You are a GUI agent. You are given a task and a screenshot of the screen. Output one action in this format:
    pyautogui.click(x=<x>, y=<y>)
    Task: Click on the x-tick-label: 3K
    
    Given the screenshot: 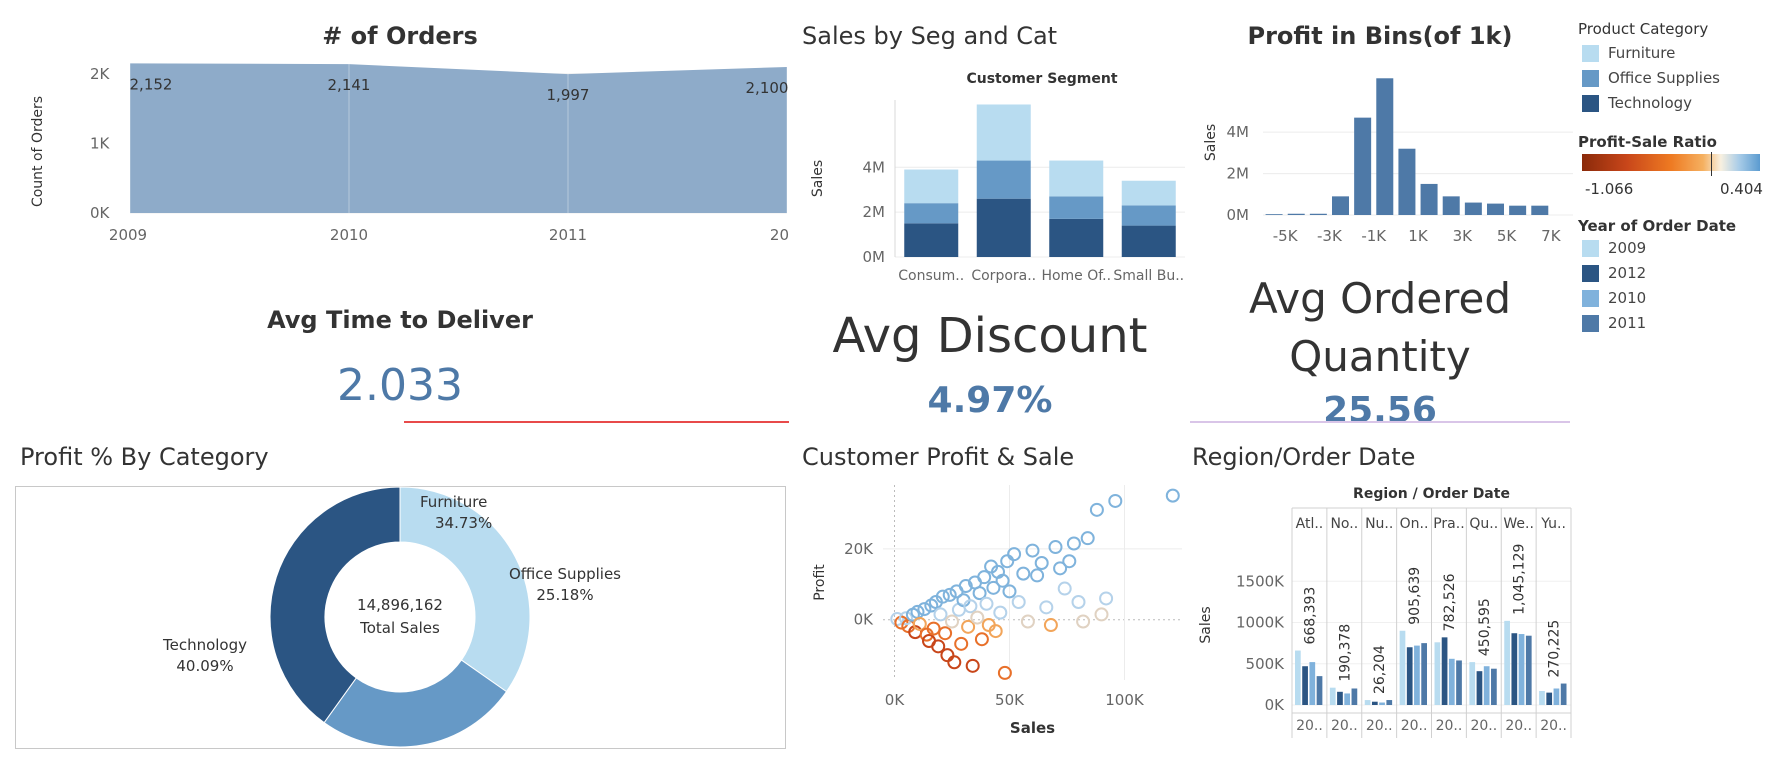 What is the action you would take?
    pyautogui.click(x=1463, y=236)
    